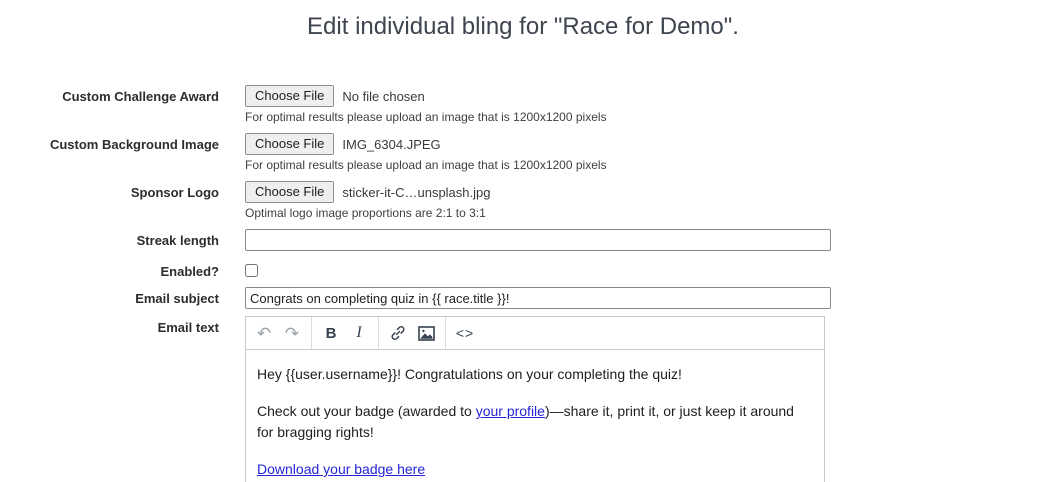 The width and height of the screenshot is (1046, 482). Describe the element at coordinates (535, 469) in the screenshot. I see `email-paragraph-download: Download your badge here` at that location.